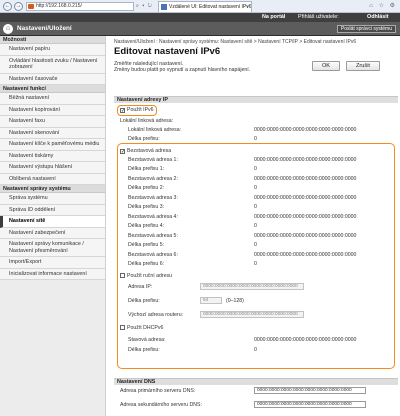  I want to click on stateful-address-value: 0000:0000:0000:0000:0000:0000:0000:0000, so click(305, 340).